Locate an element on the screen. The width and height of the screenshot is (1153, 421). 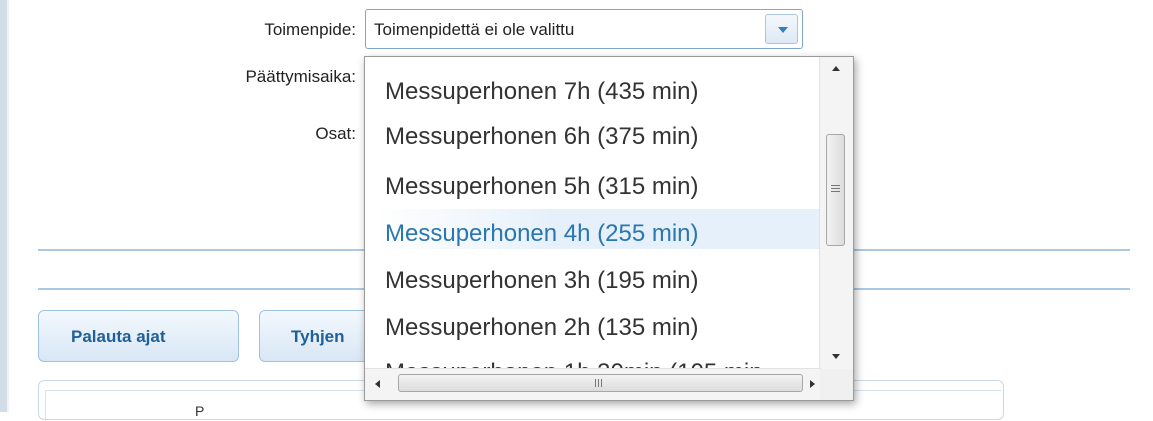
palauta-ajat-button: Palauta ajat is located at coordinates (138, 336).